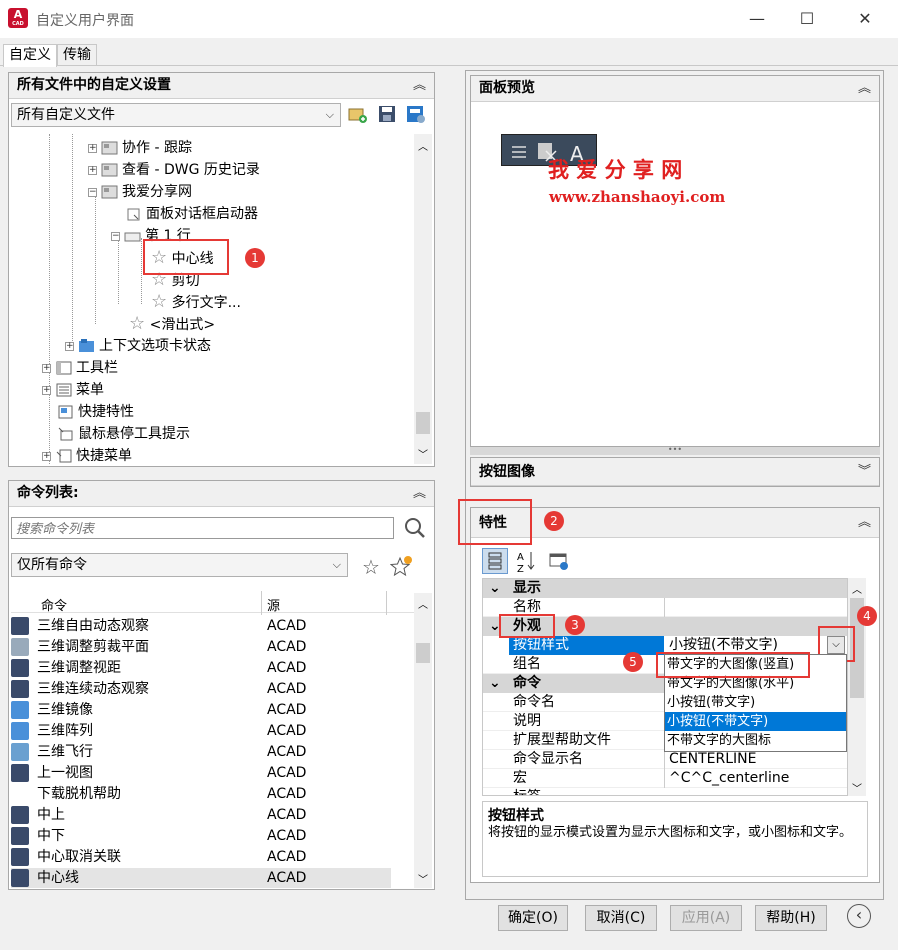 This screenshot has width=898, height=950. Describe the element at coordinates (201, 857) in the screenshot. I see `table-row: 中心取消关联 ACAD` at that location.